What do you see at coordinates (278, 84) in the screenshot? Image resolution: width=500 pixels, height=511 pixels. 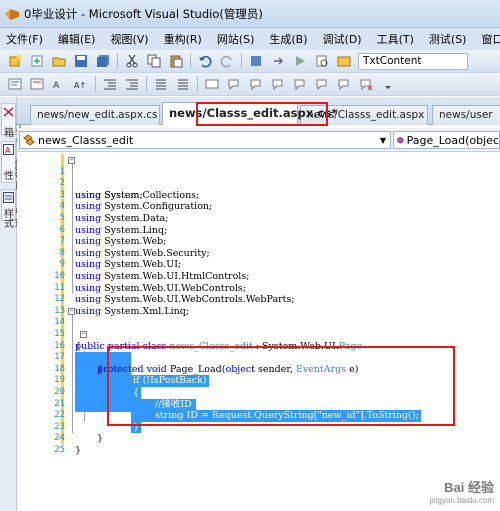 I see `previous-bookmark-in-folder-icon` at bounding box center [278, 84].